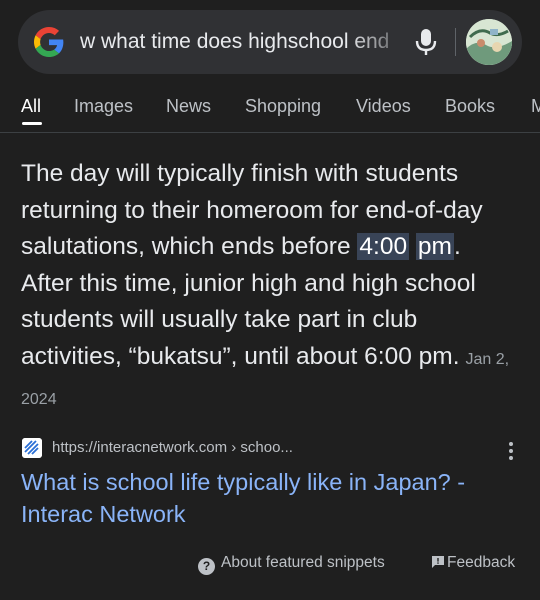 Image resolution: width=540 pixels, height=600 pixels. I want to click on tab-all: All, so click(31, 106).